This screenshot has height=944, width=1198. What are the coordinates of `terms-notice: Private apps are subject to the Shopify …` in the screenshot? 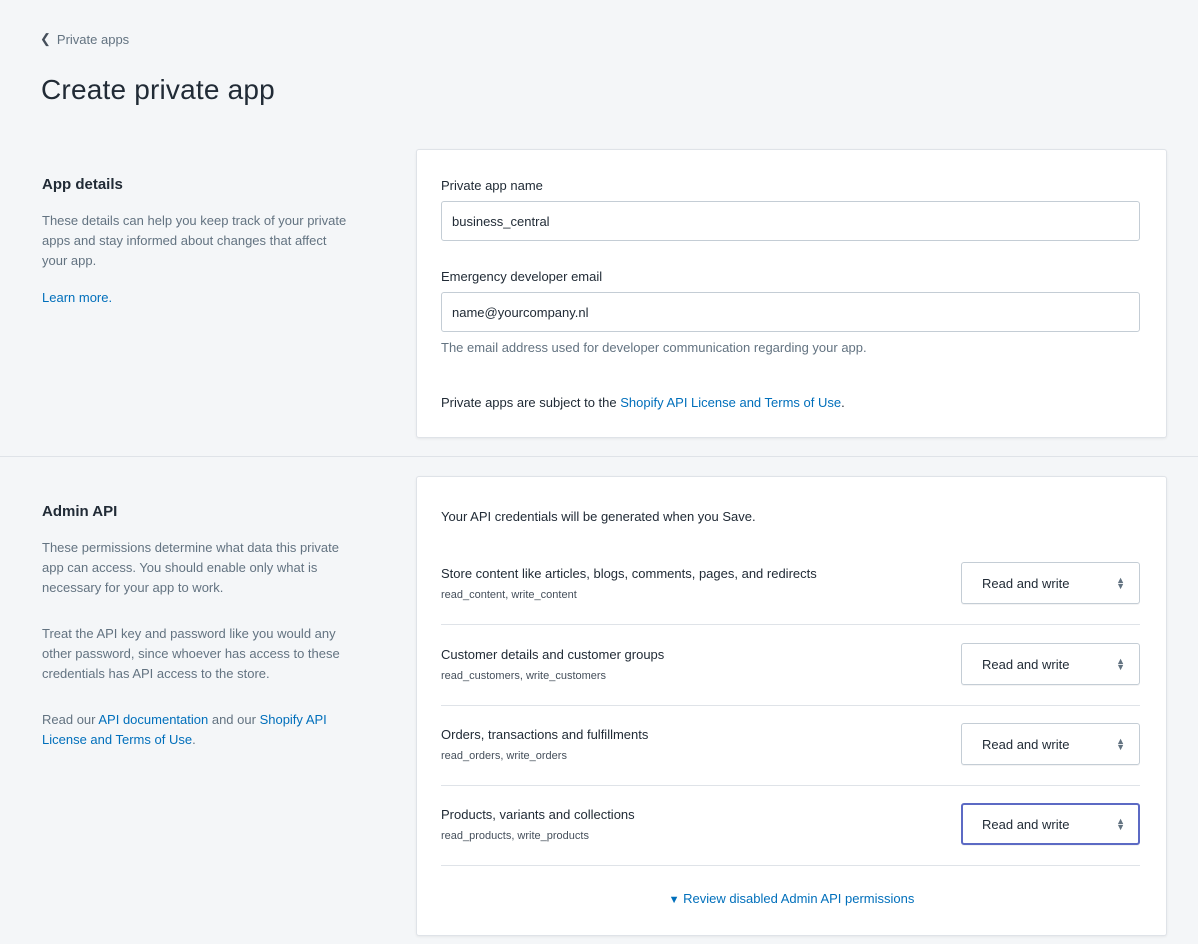 It's located at (643, 402).